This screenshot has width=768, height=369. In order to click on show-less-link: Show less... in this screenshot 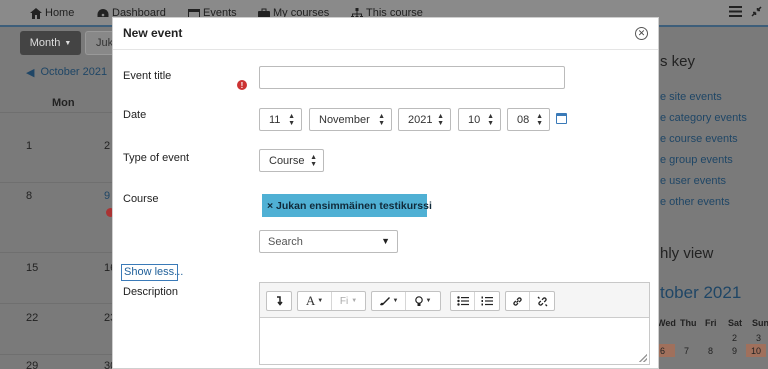, I will do `click(152, 272)`.